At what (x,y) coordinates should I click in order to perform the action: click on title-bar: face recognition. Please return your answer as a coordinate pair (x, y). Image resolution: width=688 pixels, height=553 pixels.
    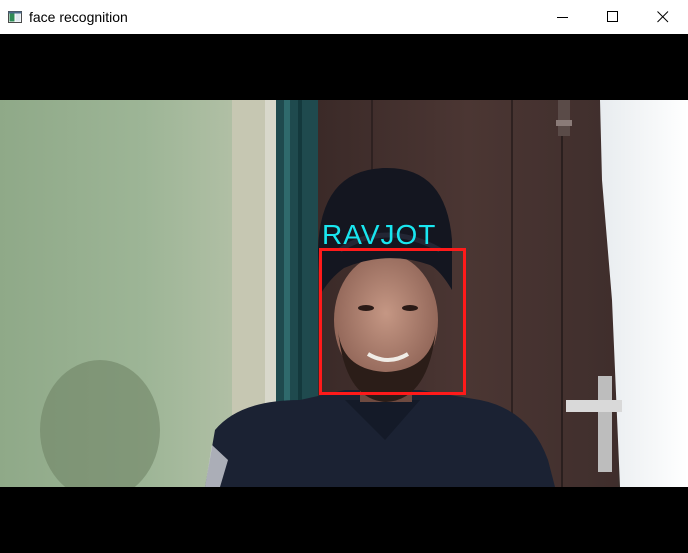
    Looking at the image, I should click on (344, 17).